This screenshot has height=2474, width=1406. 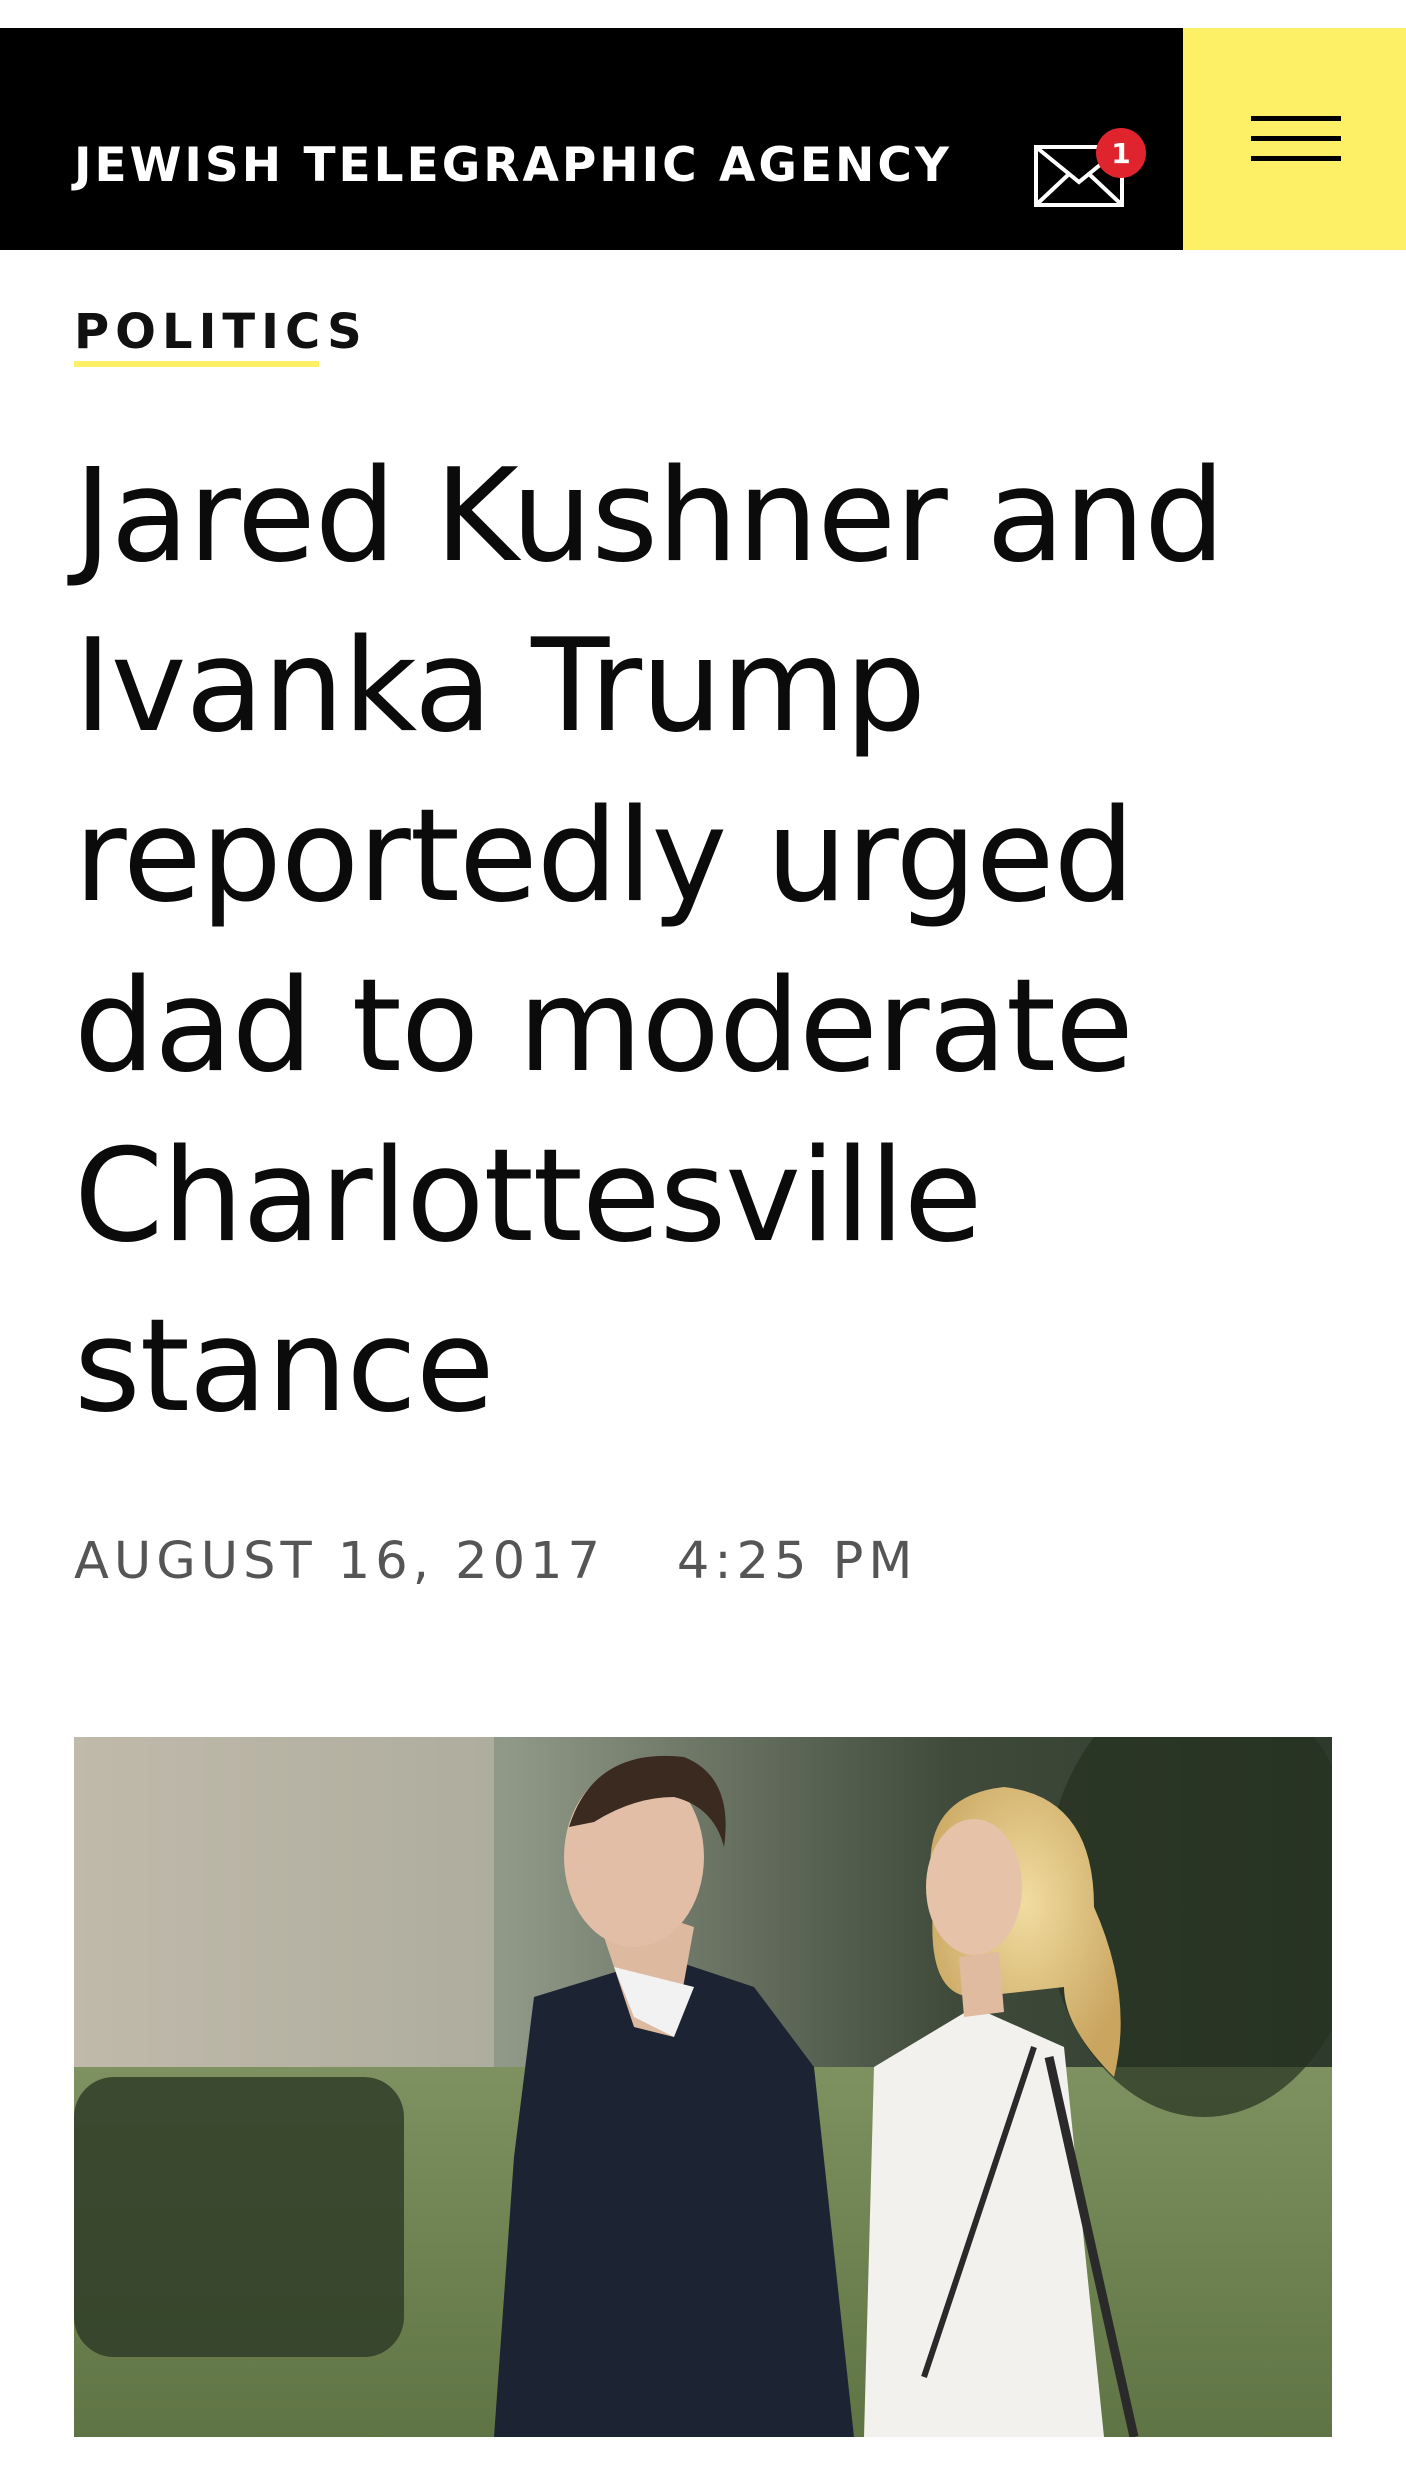 What do you see at coordinates (339, 1561) in the screenshot?
I see `publish-date: AUGUST 16, 2017` at bounding box center [339, 1561].